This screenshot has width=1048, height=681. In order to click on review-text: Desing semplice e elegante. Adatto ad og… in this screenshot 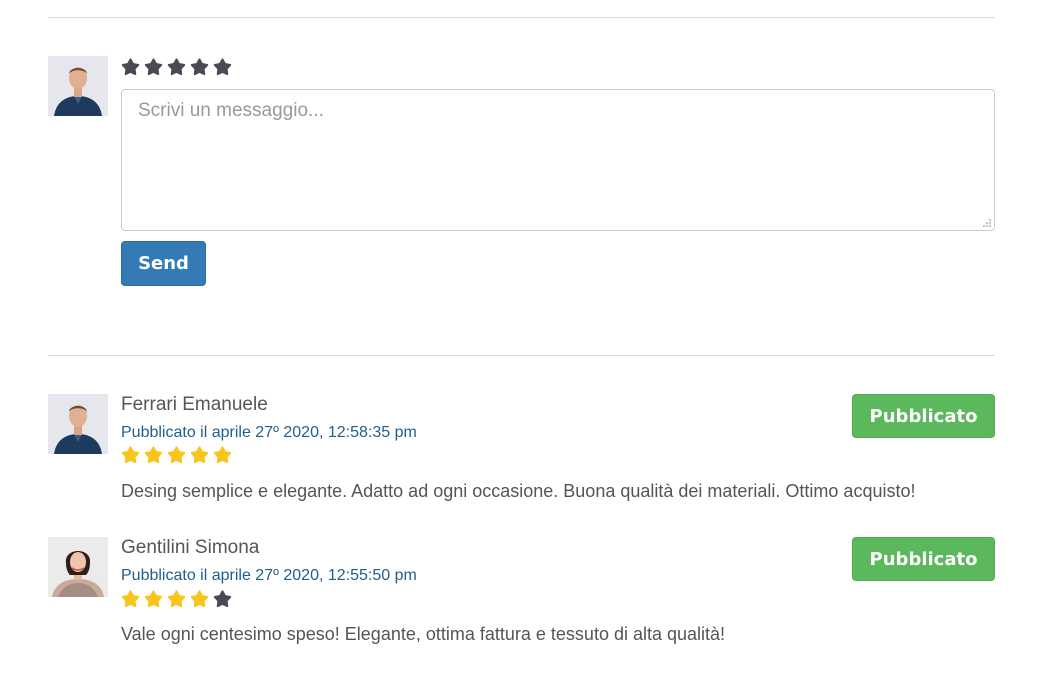, I will do `click(518, 491)`.